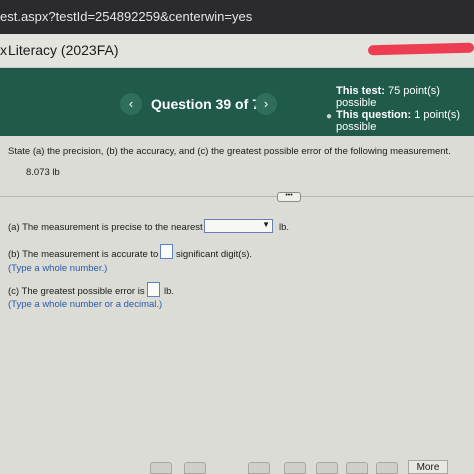 The image size is (474, 474). I want to click on accuracy-suffix: significant digit(s)., so click(214, 254).